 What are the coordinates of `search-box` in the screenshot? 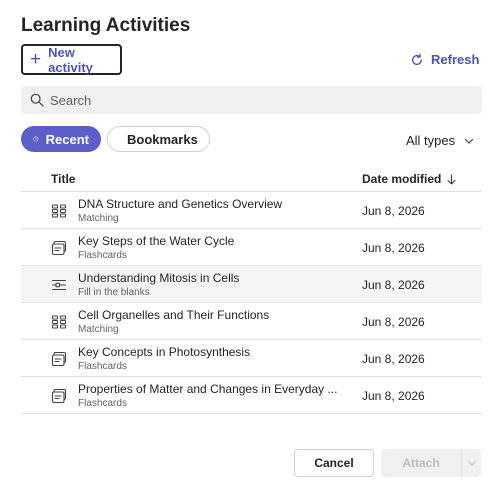 It's located at (251, 100).